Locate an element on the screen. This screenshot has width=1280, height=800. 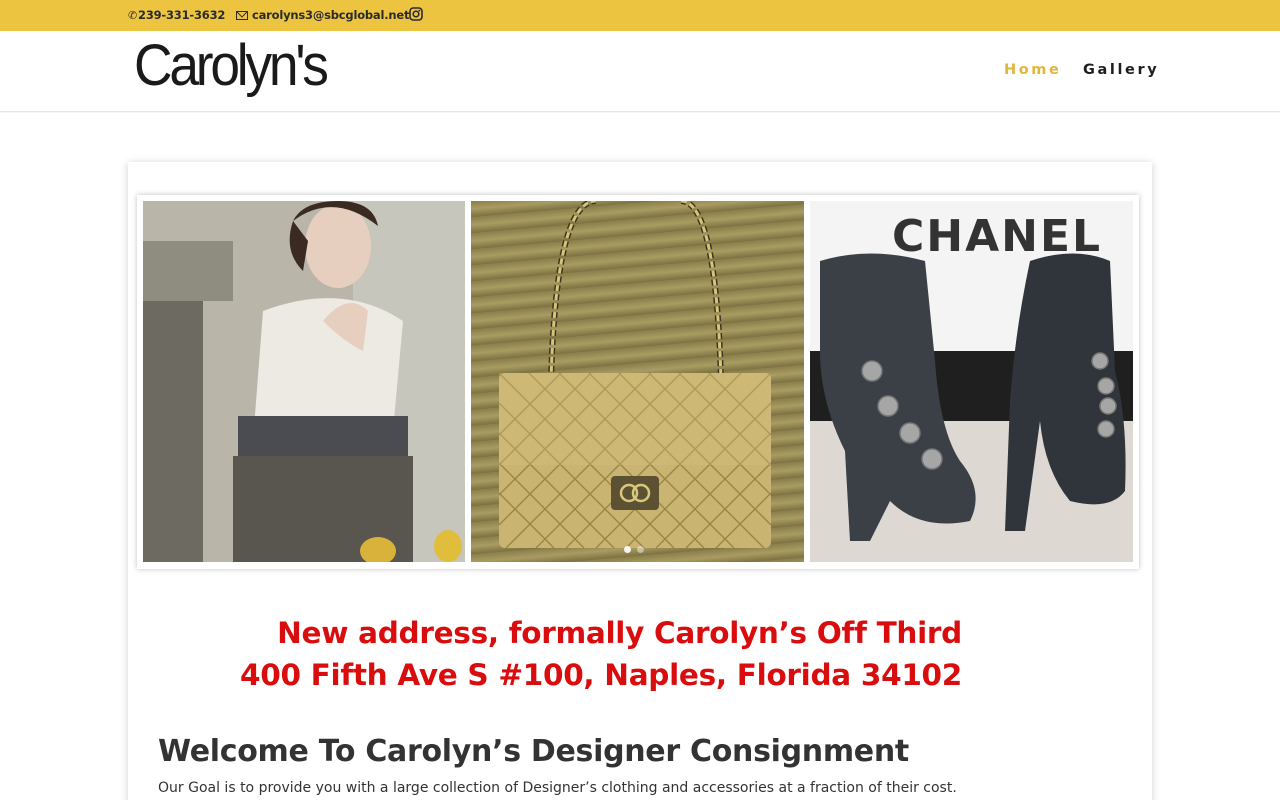
slide-image-handbag is located at coordinates (637, 381).